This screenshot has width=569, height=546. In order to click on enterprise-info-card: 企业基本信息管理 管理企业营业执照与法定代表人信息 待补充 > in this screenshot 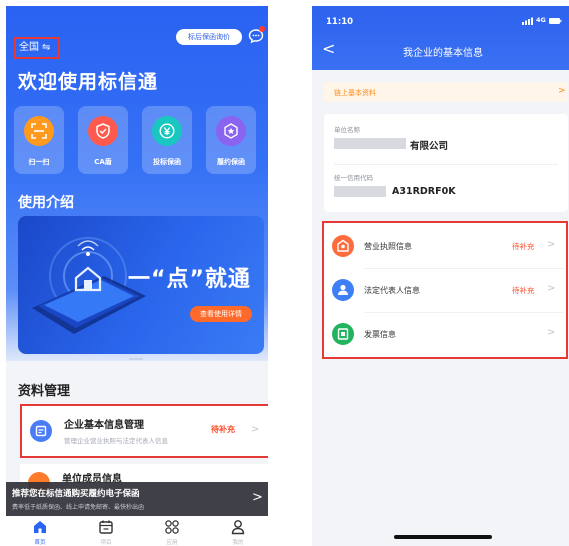, I will do `click(144, 431)`.